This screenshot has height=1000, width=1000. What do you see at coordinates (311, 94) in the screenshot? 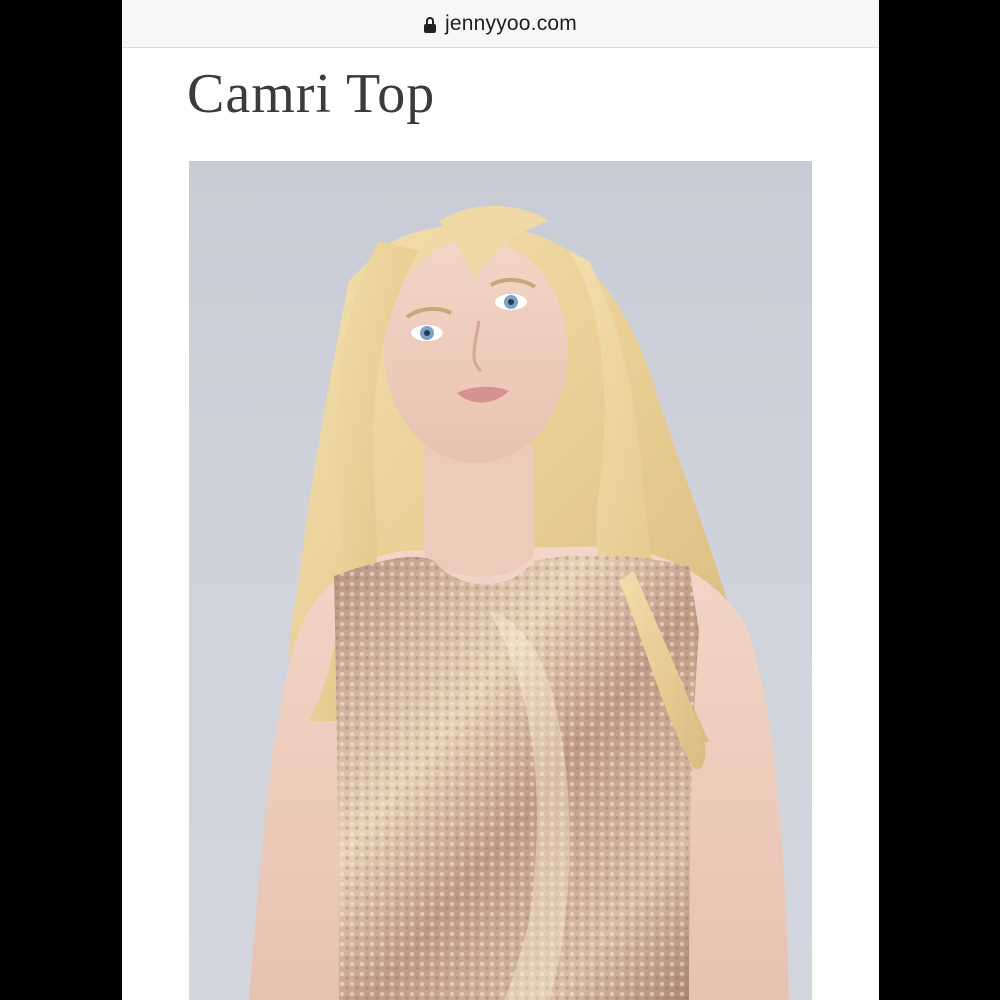
I see `product-title: Camri Top` at bounding box center [311, 94].